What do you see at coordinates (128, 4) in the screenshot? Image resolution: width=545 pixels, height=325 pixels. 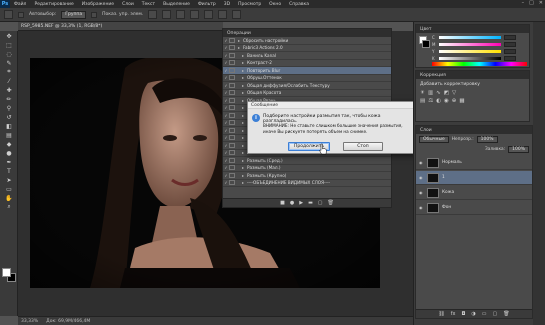 I see `menu-layers: Слои` at bounding box center [128, 4].